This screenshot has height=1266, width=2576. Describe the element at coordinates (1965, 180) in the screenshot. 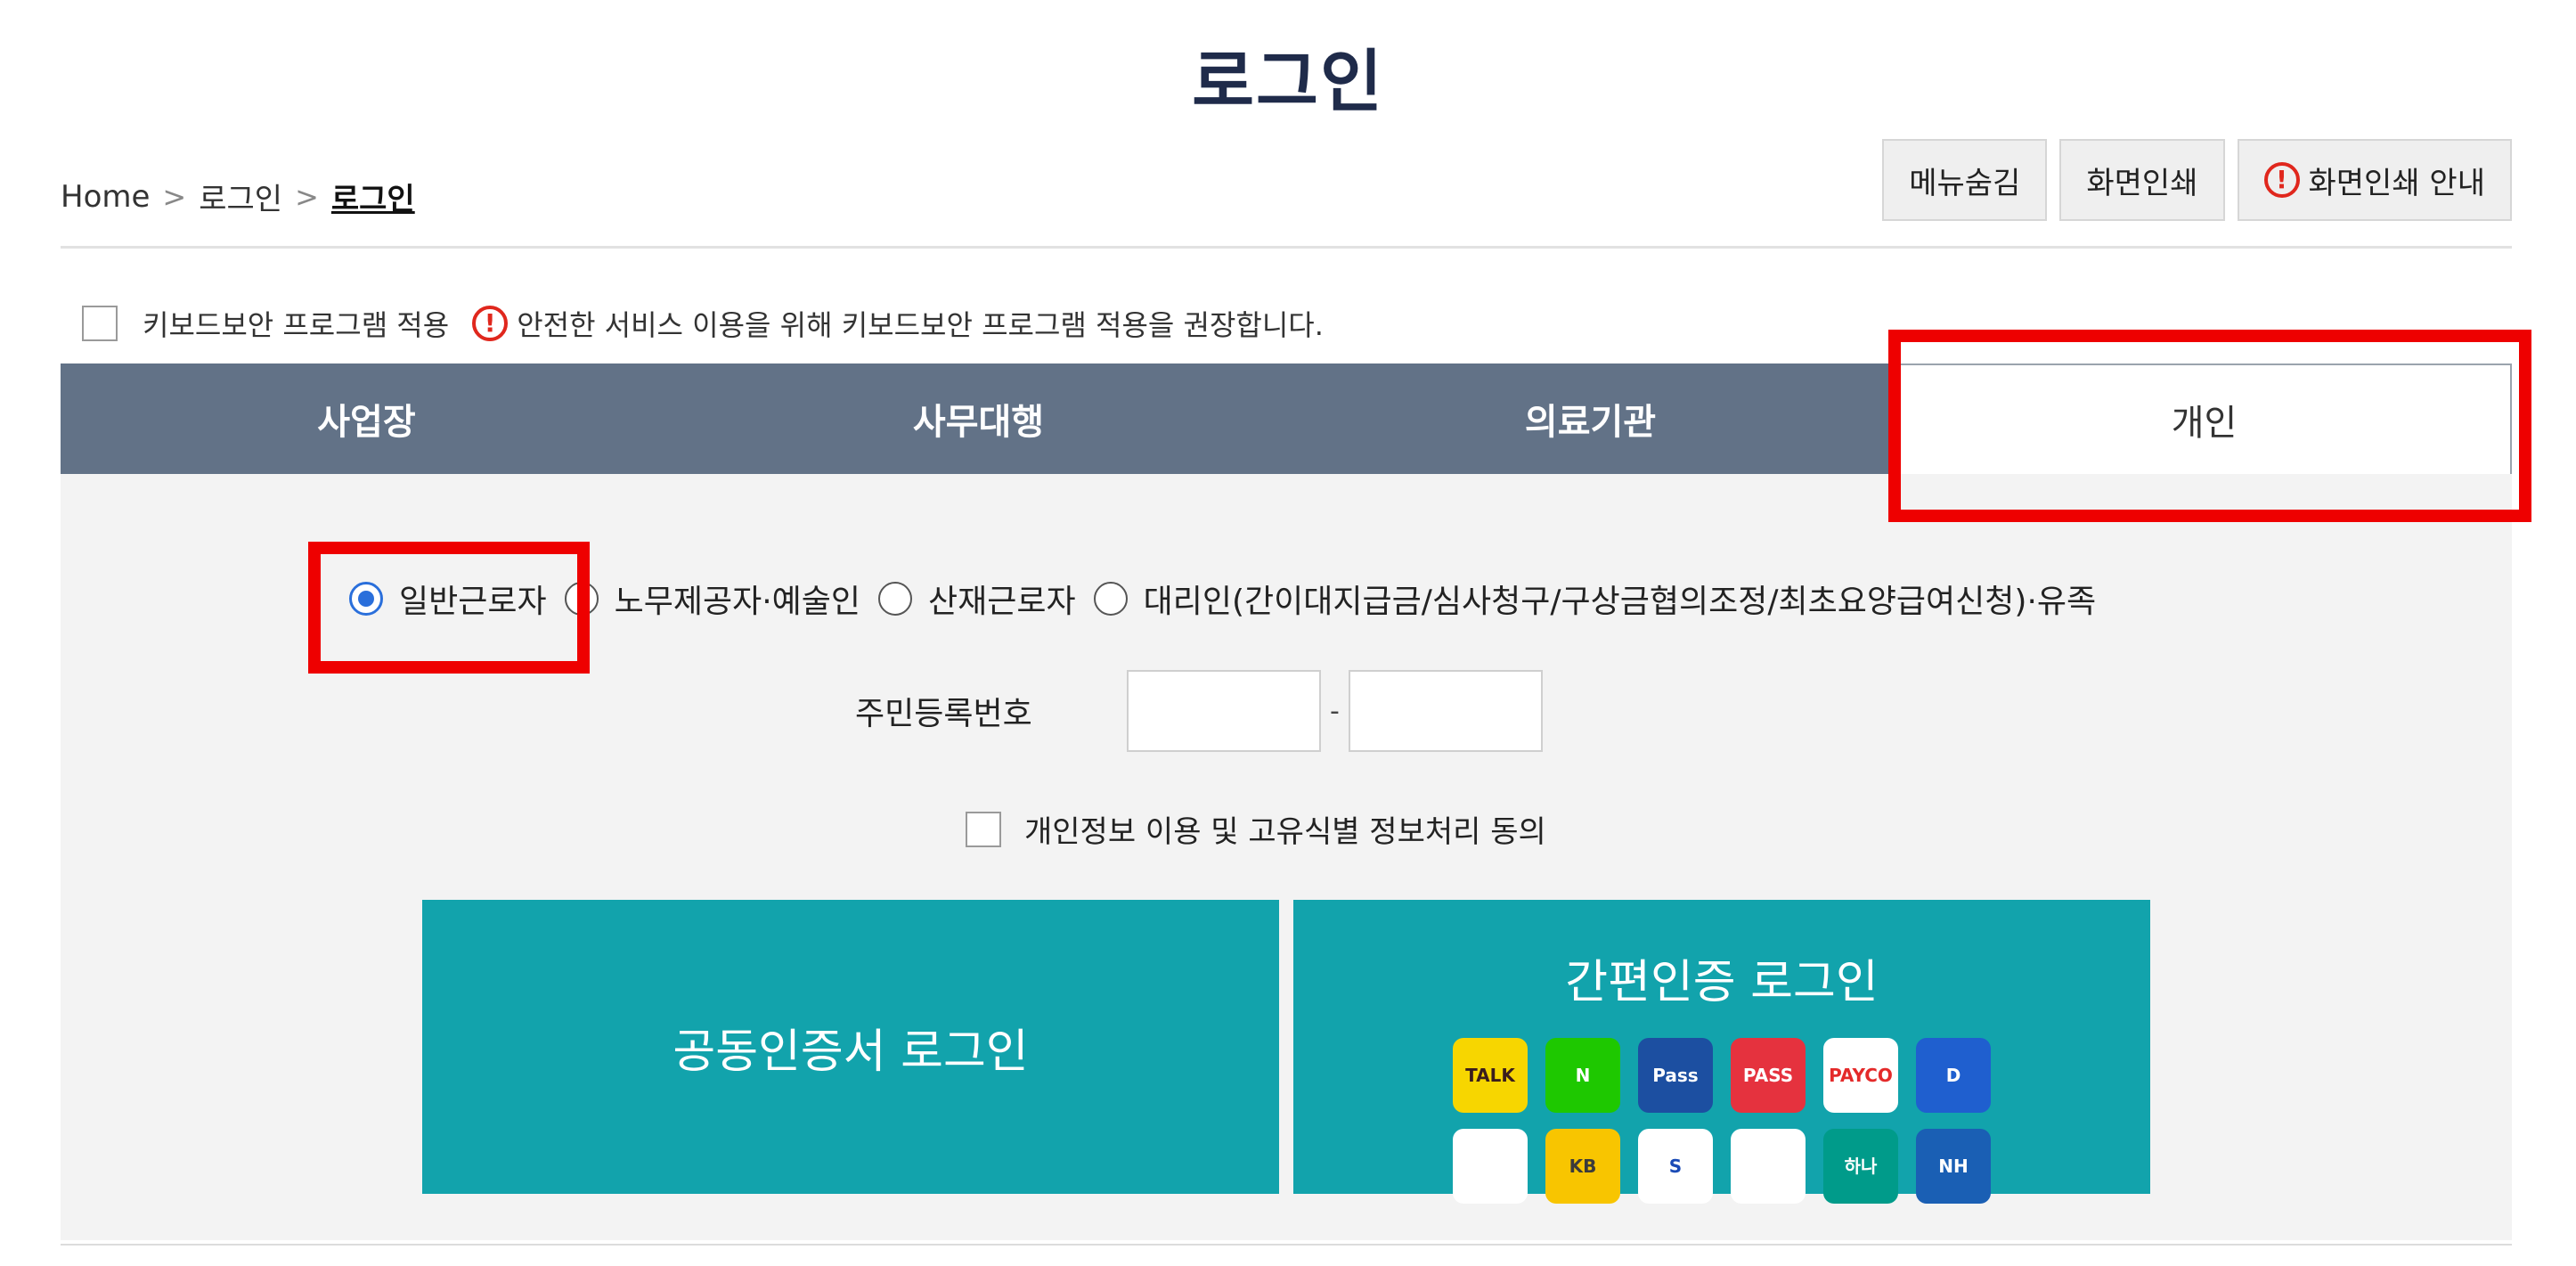

I see `hide-menu-button: 메뉴숨김` at that location.